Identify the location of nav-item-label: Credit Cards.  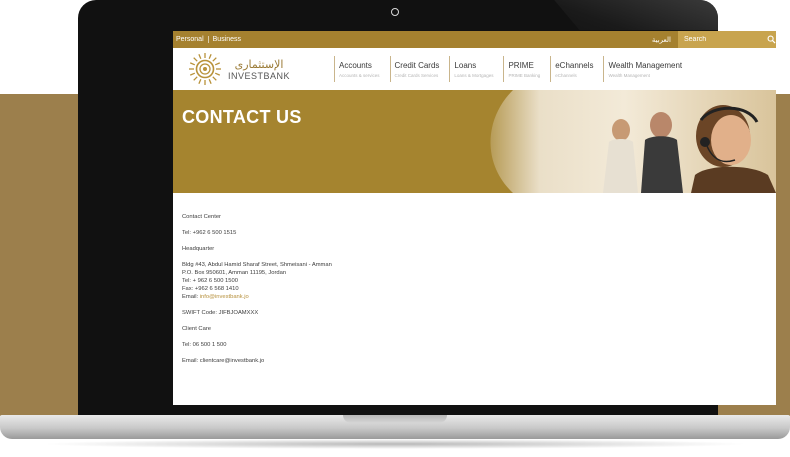
(417, 65).